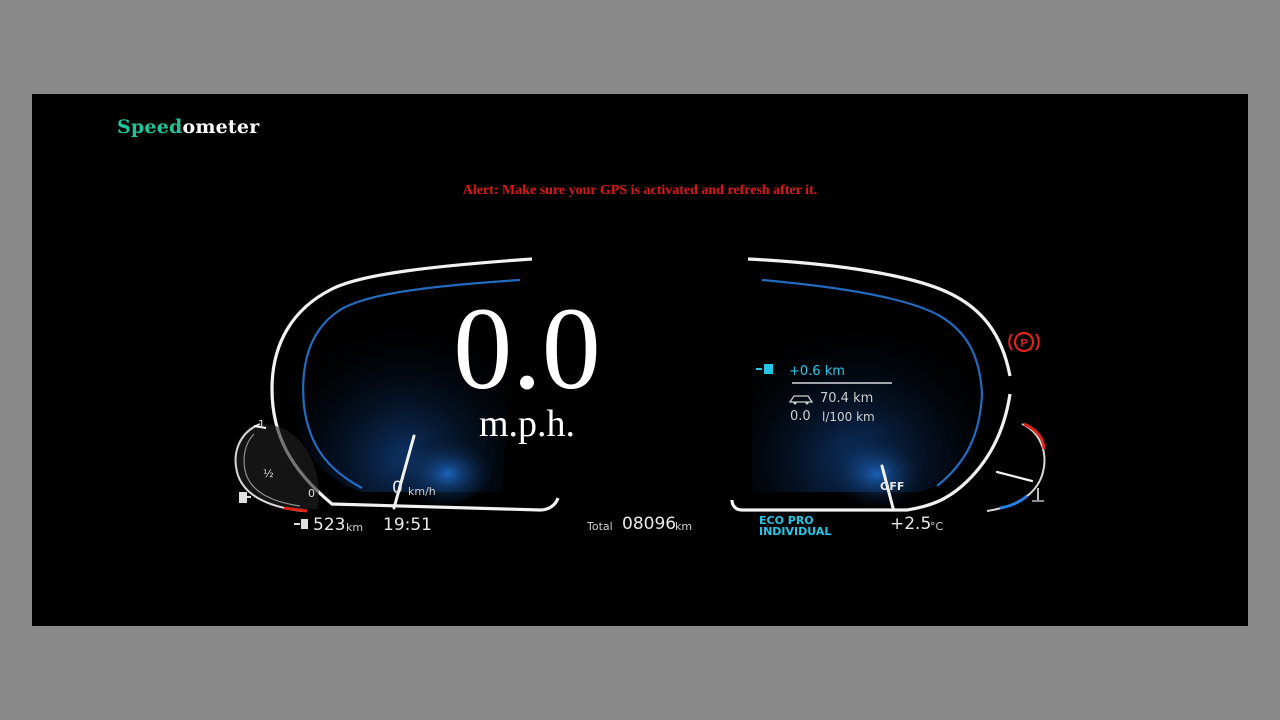  Describe the element at coordinates (871, 384) in the screenshot. I see `right-dial` at that location.